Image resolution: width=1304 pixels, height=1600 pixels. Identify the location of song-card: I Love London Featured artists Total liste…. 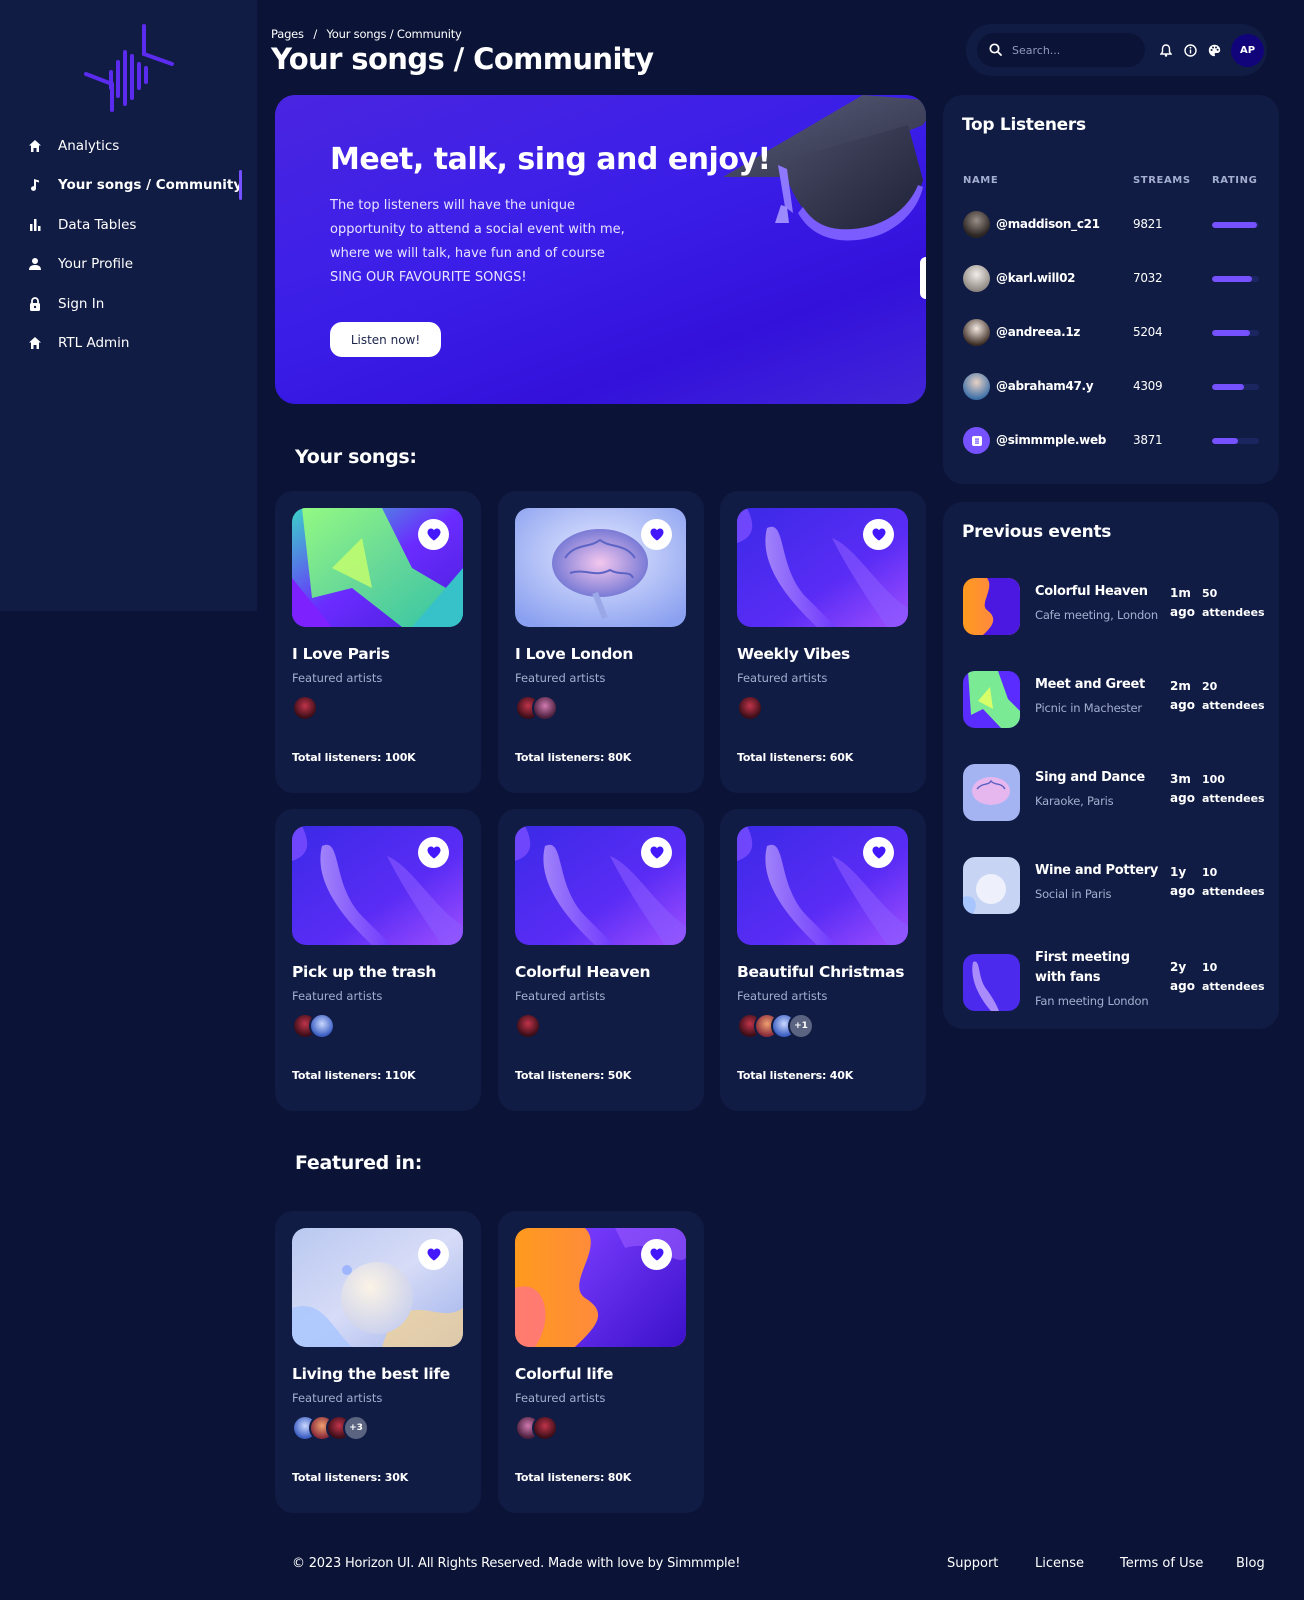
(601, 642).